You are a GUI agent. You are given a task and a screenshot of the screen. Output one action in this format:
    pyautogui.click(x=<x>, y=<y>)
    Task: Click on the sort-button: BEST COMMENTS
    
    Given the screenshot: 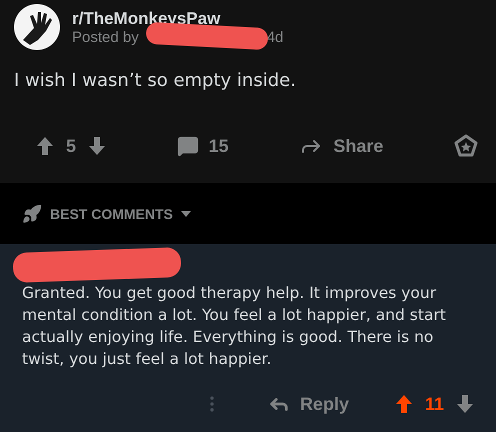 What is the action you would take?
    pyautogui.click(x=106, y=214)
    